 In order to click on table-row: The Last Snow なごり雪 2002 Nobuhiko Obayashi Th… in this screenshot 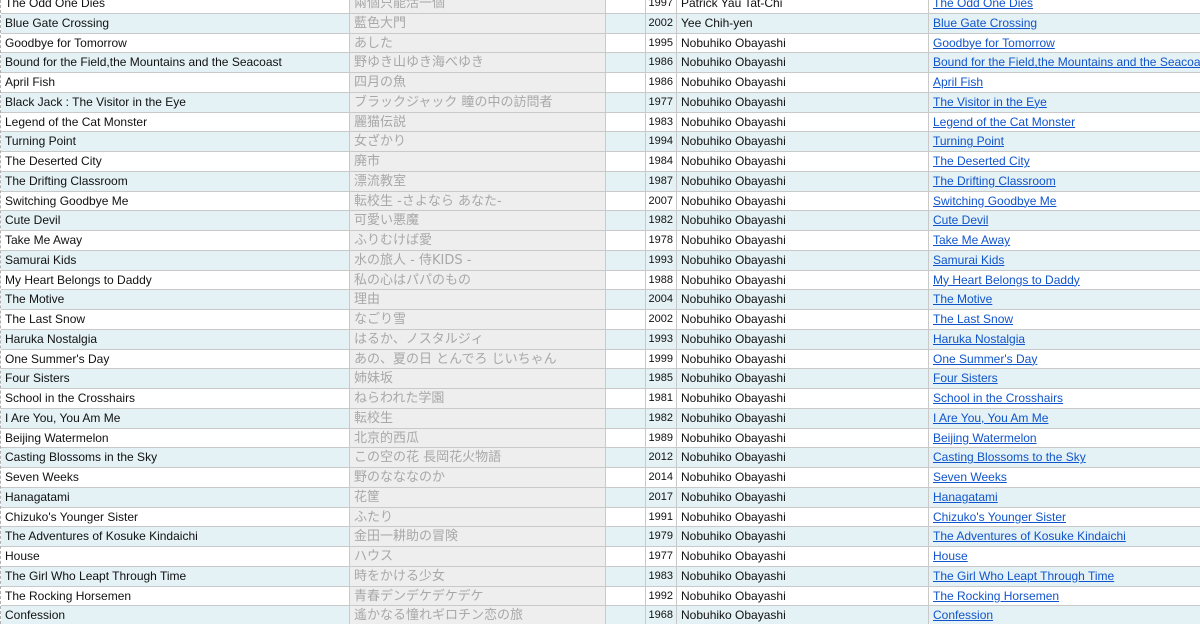, I will do `click(600, 320)`.